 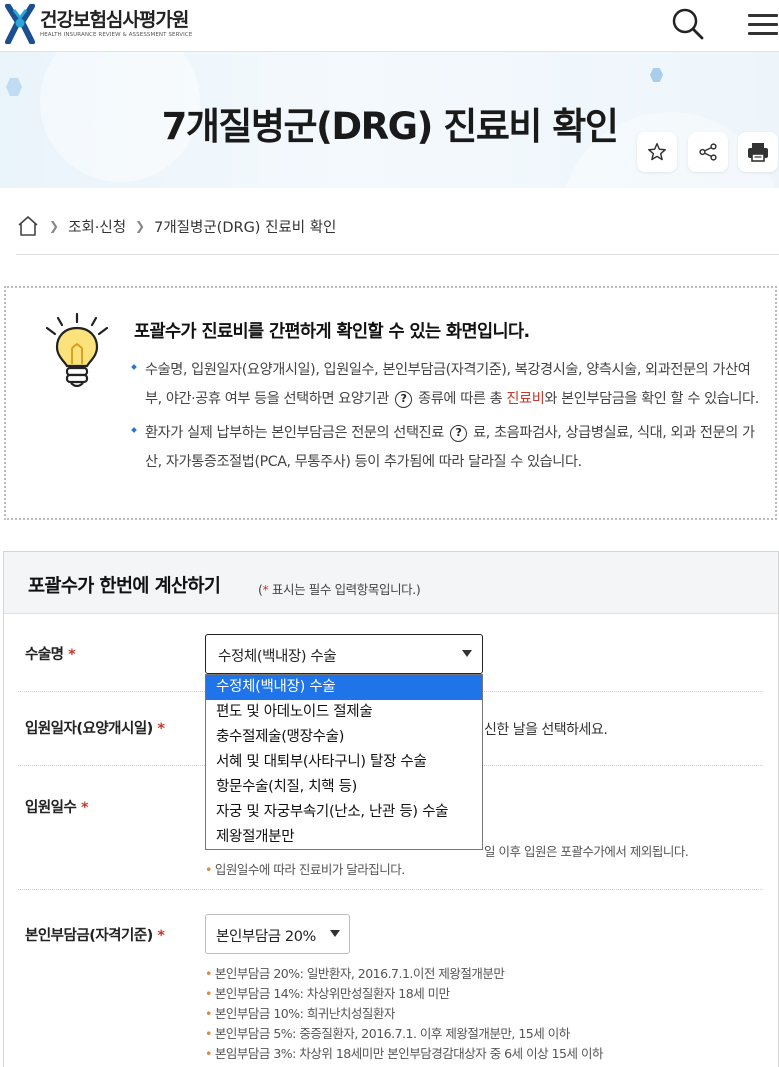 What do you see at coordinates (344, 737) in the screenshot?
I see `option-appendectomy: 충수절제술(맹장수술)` at bounding box center [344, 737].